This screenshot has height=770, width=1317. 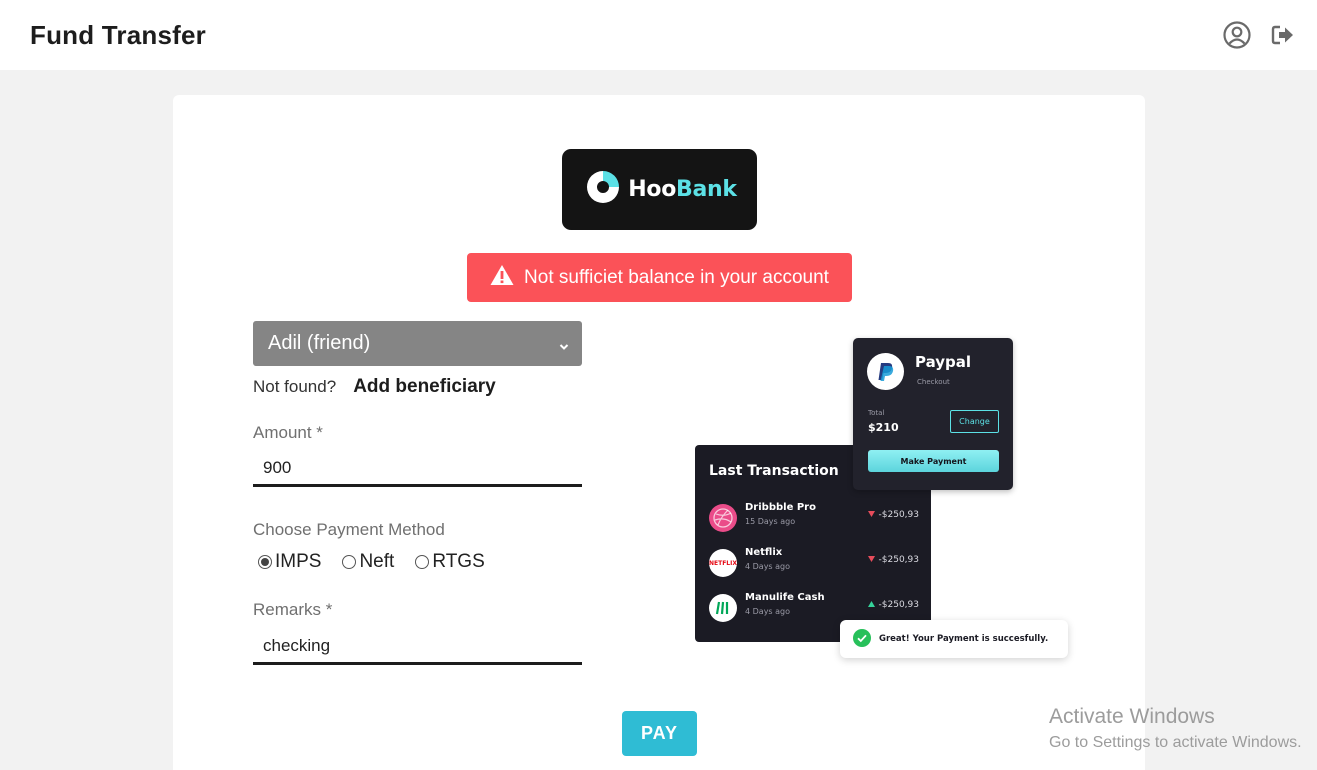 I want to click on paypal-make-payment-button: Make Payment, so click(x=933, y=461).